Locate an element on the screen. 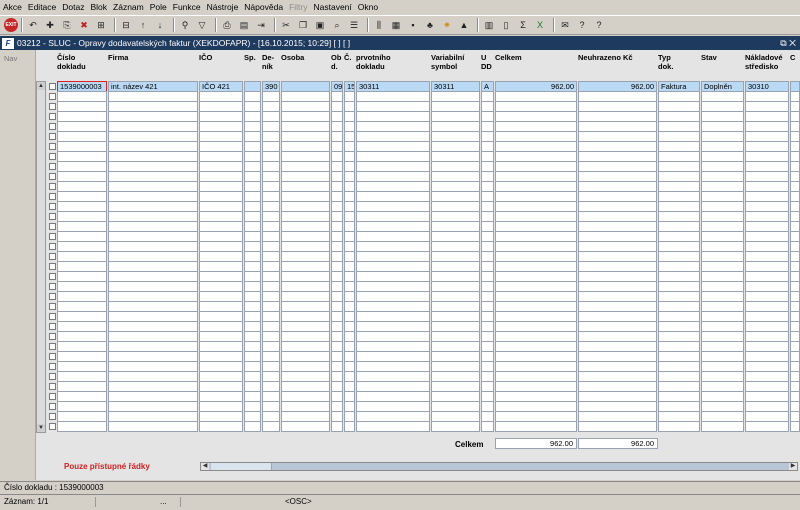 This screenshot has height=510, width=800. cell-var is located at coordinates (455, 426).